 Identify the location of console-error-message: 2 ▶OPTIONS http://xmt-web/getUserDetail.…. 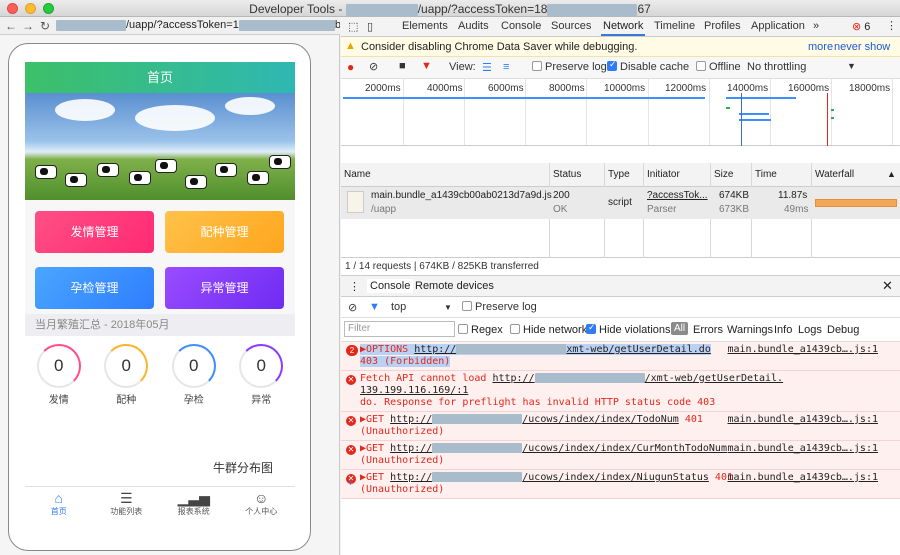
(620, 356).